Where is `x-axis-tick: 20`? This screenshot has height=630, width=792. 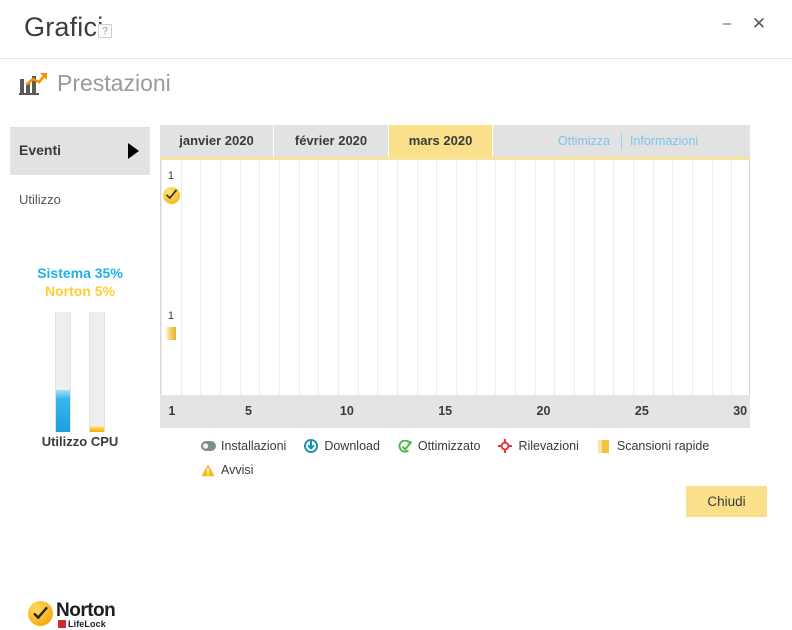 x-axis-tick: 20 is located at coordinates (543, 411).